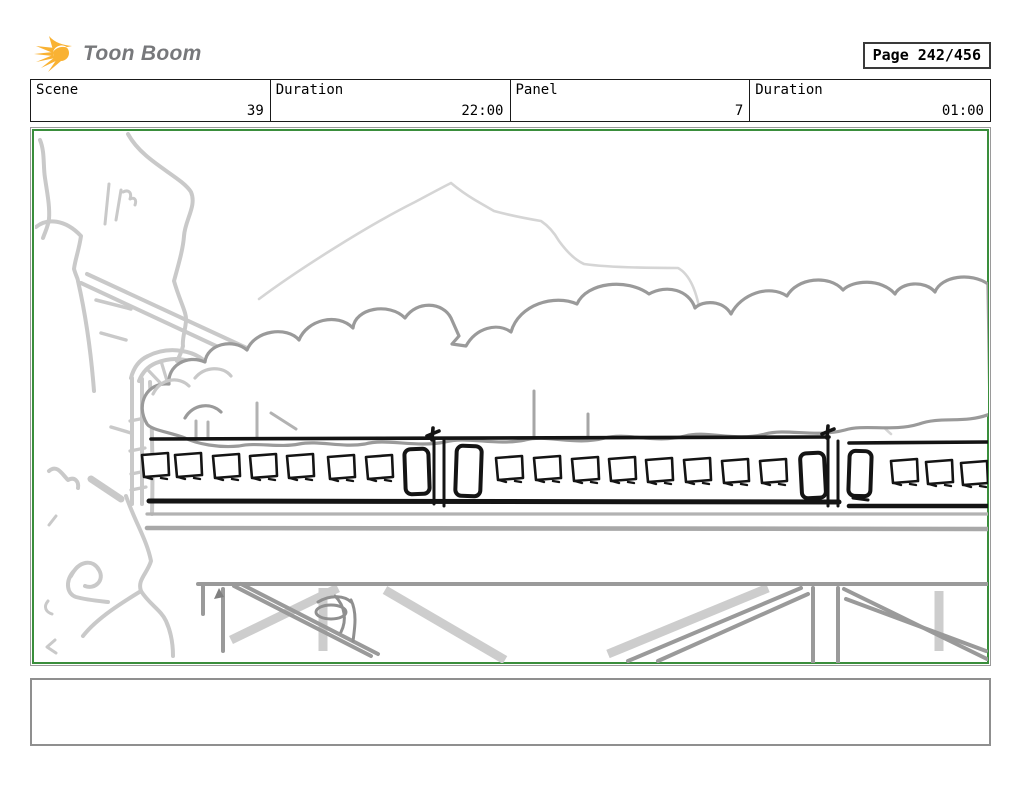  What do you see at coordinates (592, 622) in the screenshot?
I see `bridge-truss-sketch` at bounding box center [592, 622].